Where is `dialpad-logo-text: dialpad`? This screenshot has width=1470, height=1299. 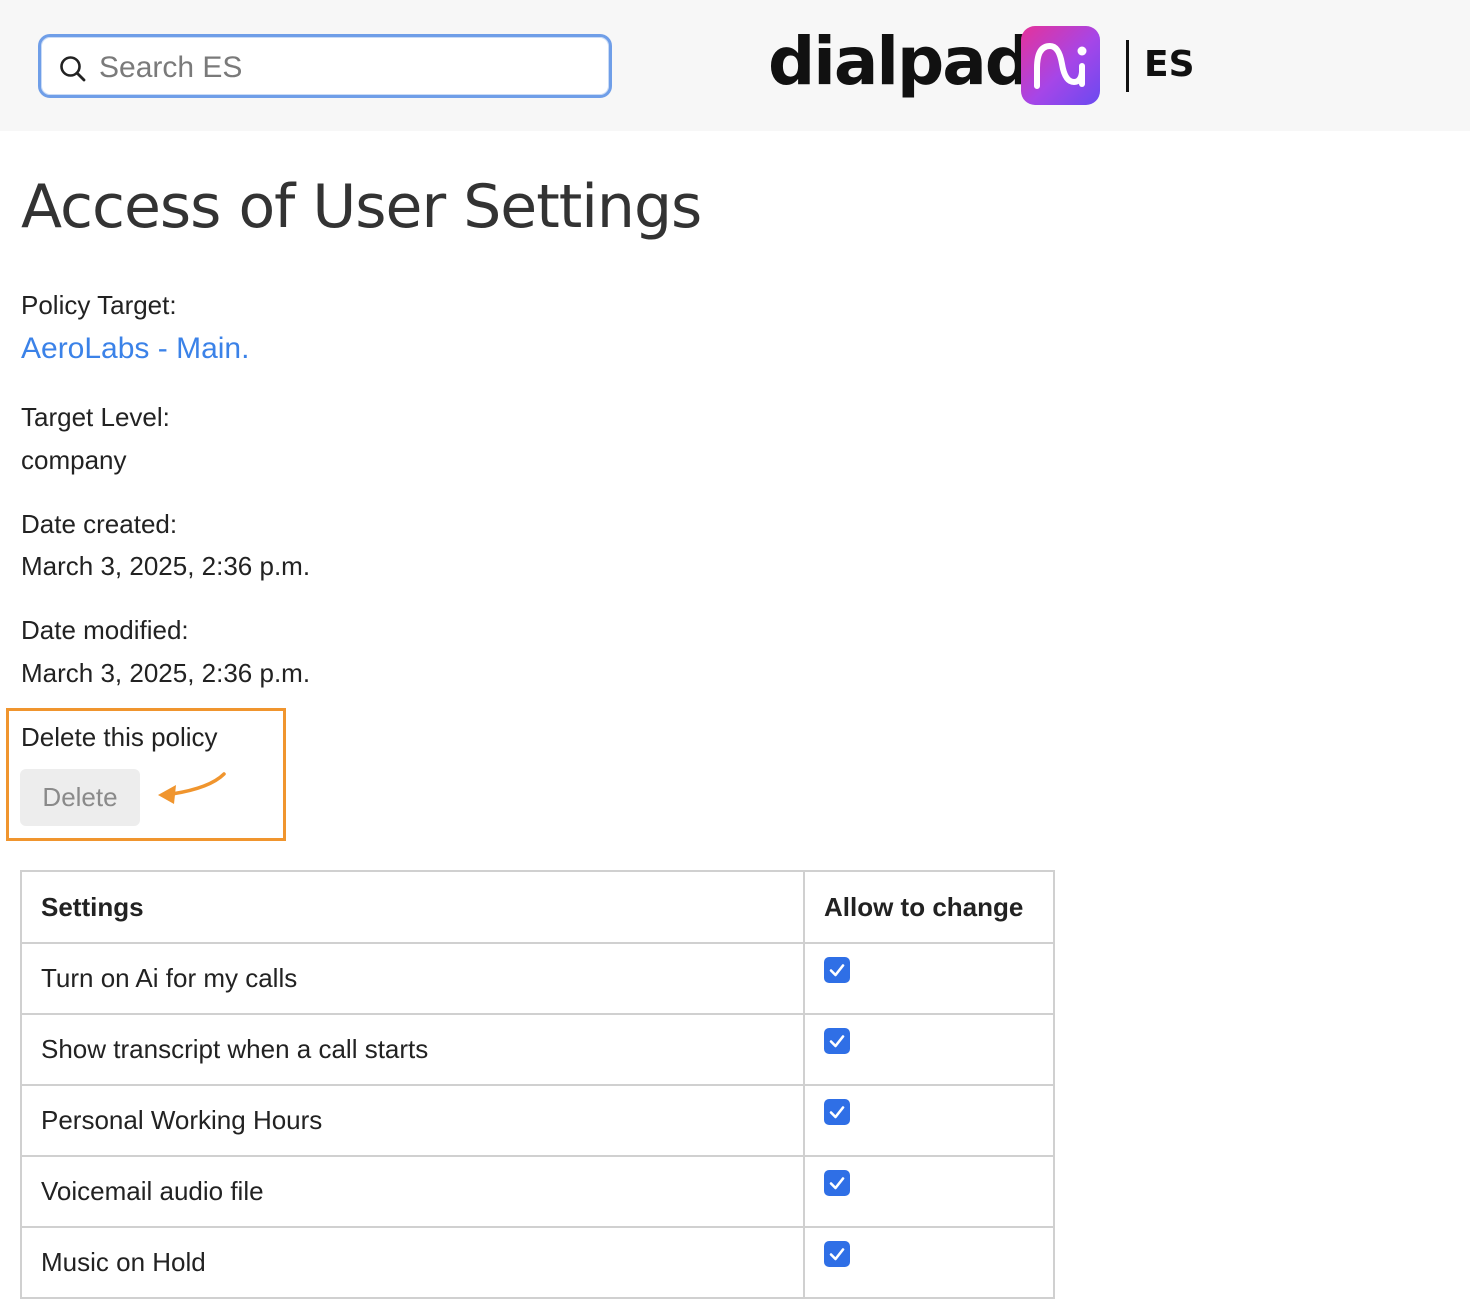 dialpad-logo-text: dialpad is located at coordinates (900, 61).